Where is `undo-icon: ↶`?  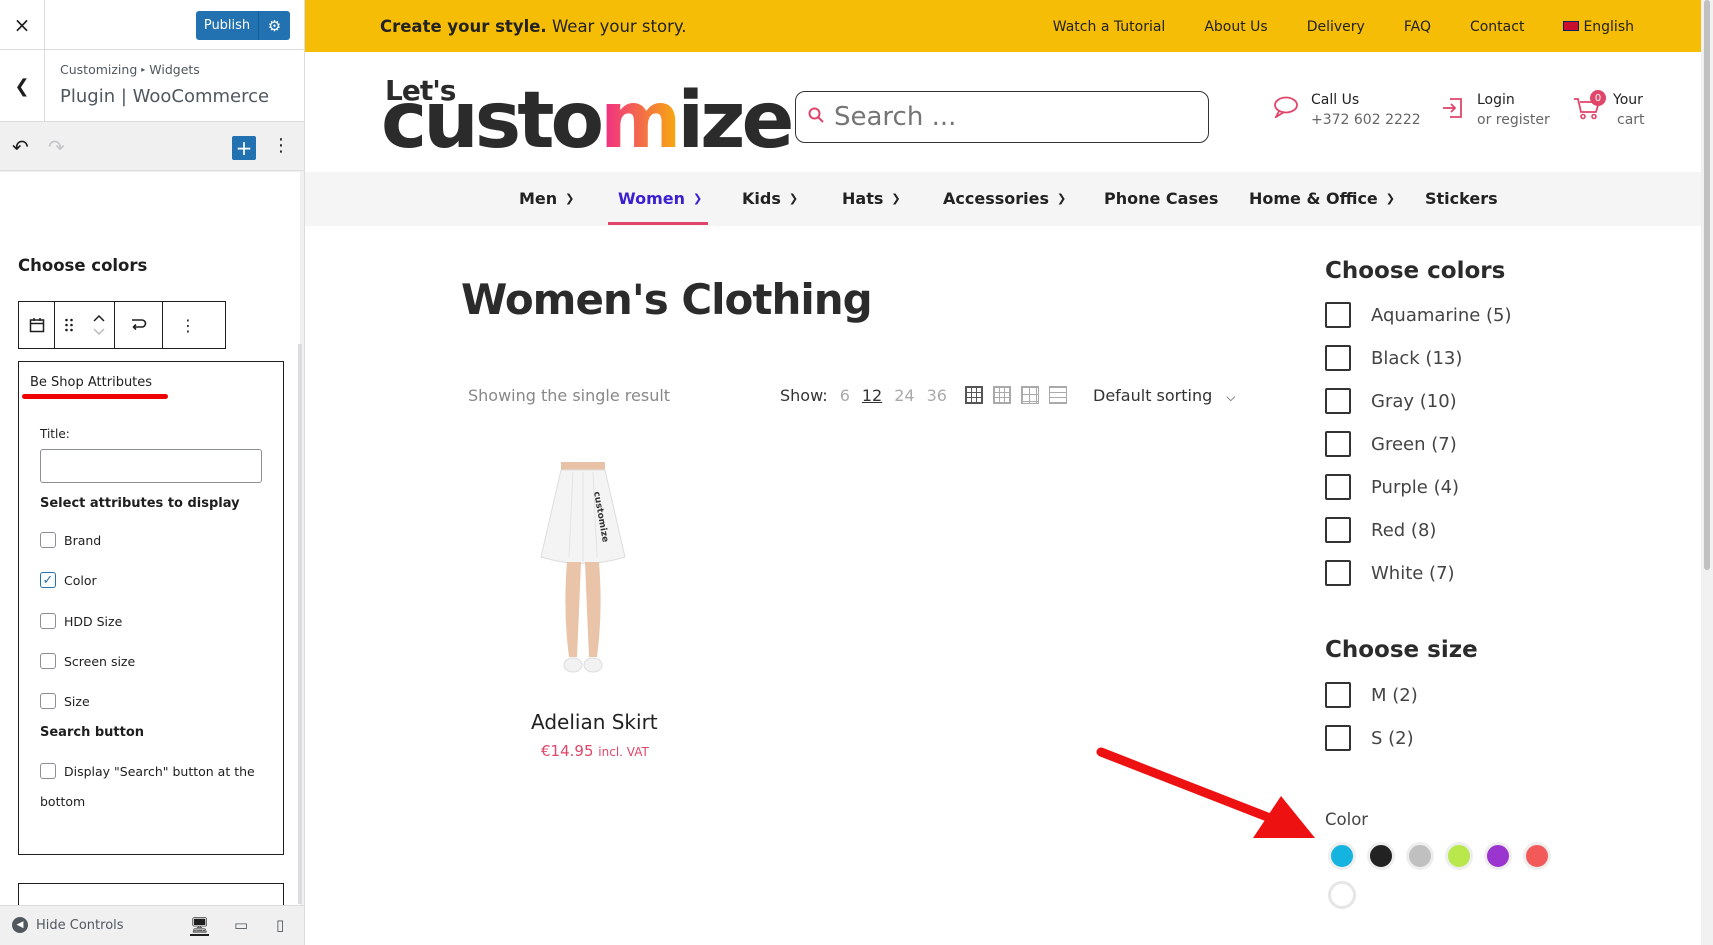 undo-icon: ↶ is located at coordinates (20, 147).